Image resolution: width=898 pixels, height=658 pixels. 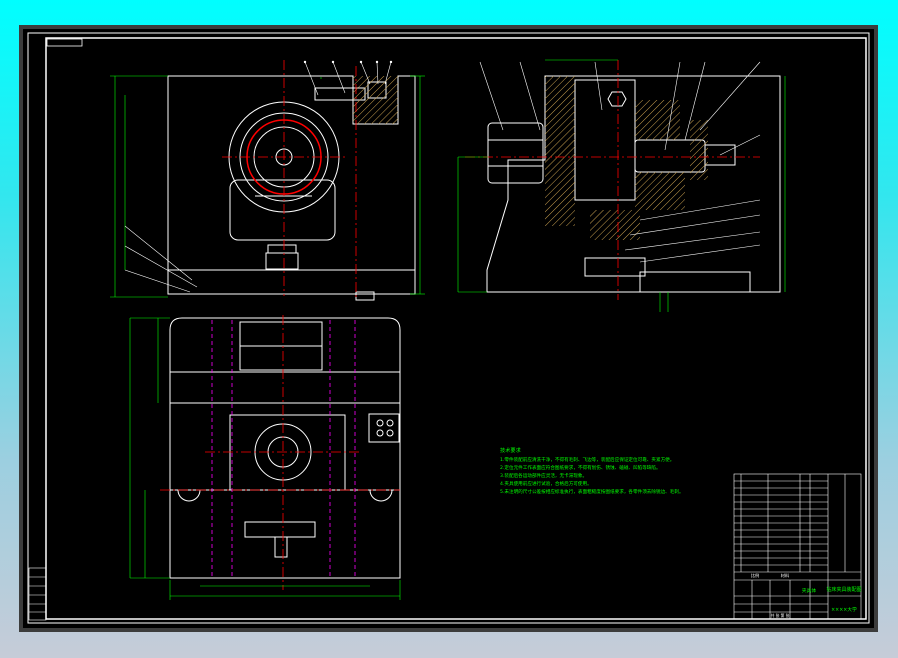 What do you see at coordinates (843, 589) in the screenshot?
I see `drawing-title: 钻床夹具装配图` at bounding box center [843, 589].